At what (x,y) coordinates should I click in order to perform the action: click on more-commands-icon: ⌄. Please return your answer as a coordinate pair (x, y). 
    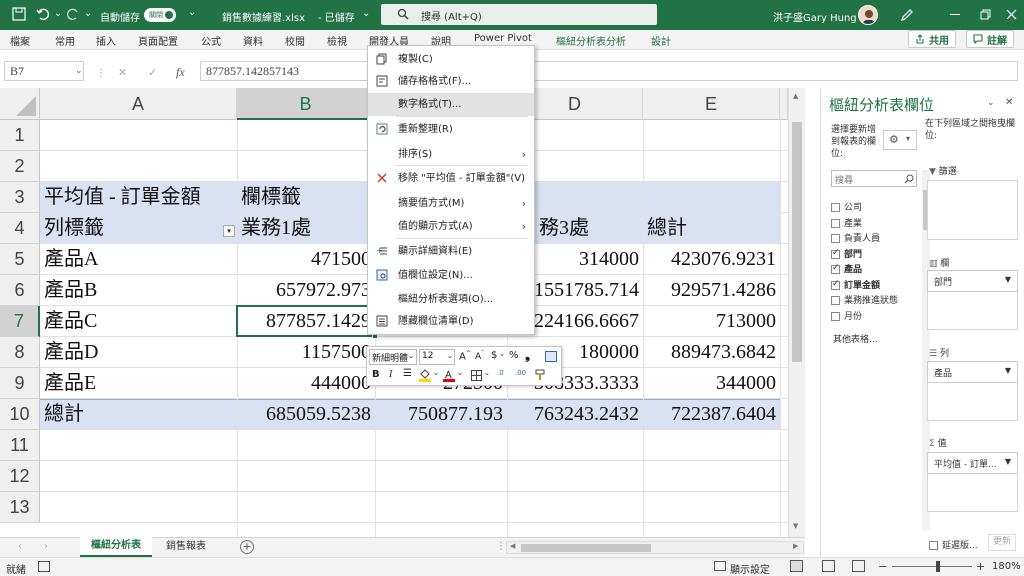
    Looking at the image, I should click on (192, 12).